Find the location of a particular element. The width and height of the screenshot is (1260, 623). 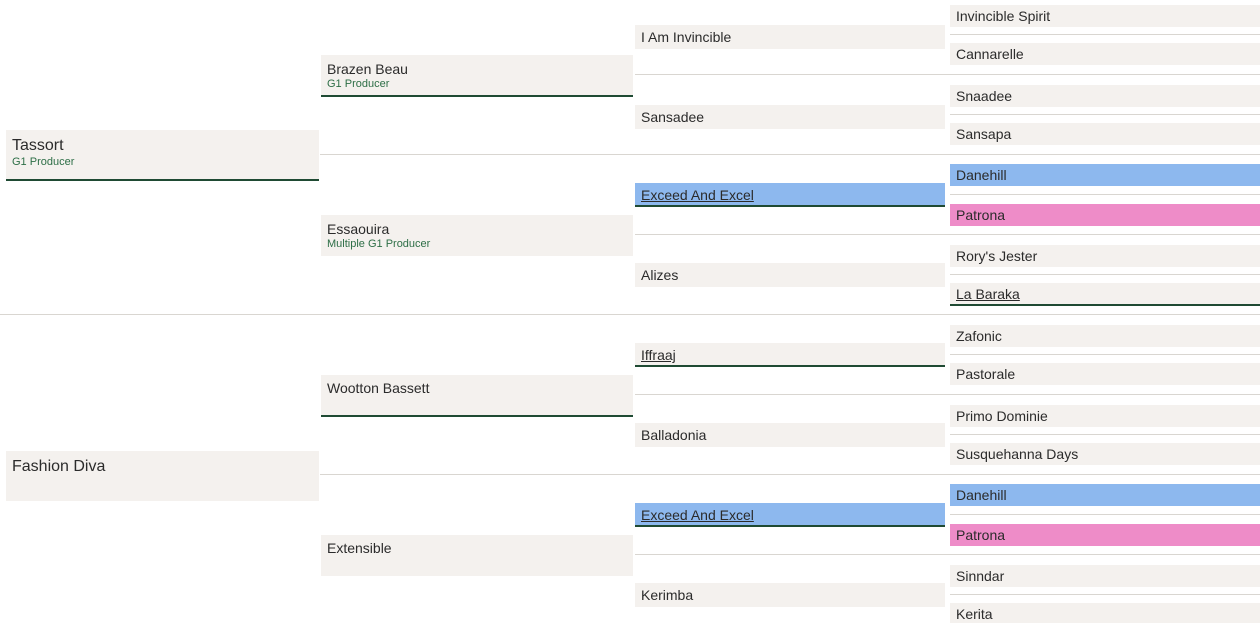

horse-name: Snaadee is located at coordinates (1105, 96).